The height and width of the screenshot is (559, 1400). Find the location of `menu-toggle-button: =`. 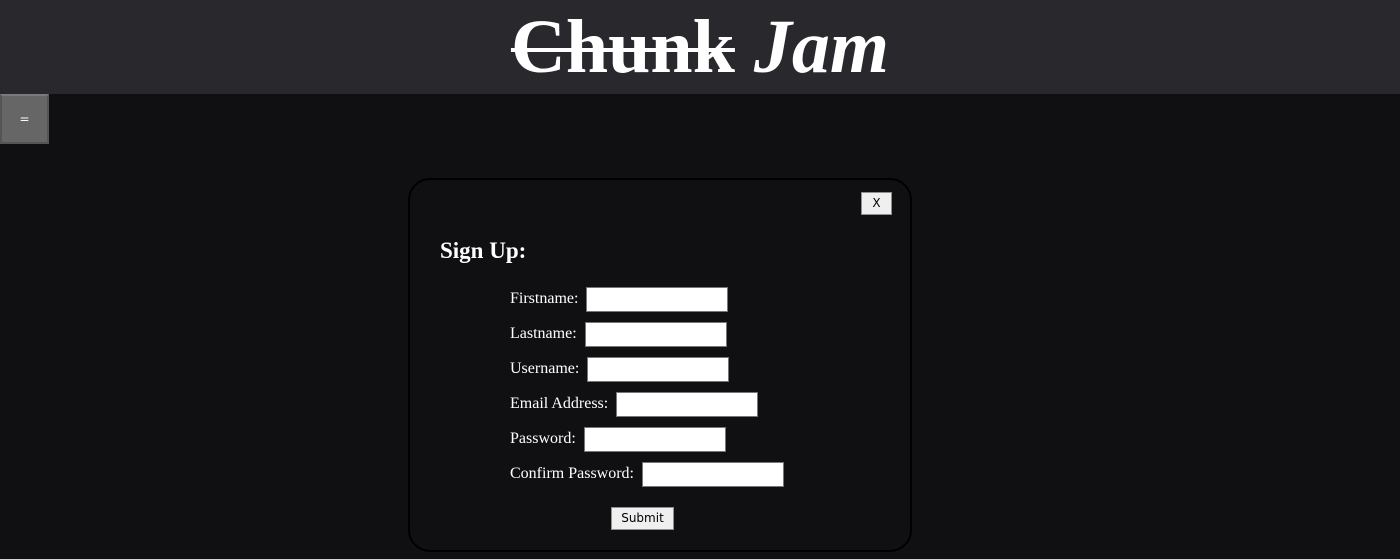

menu-toggle-button: = is located at coordinates (24, 119).